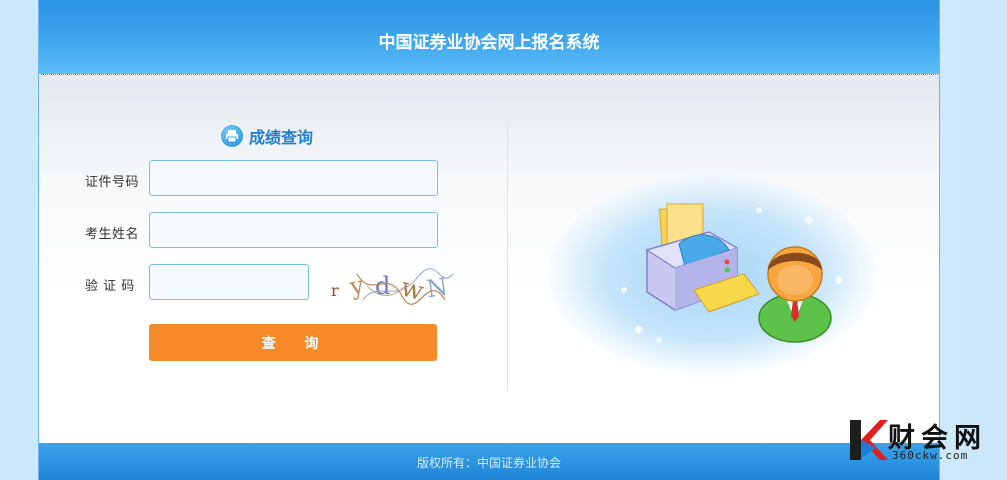 Image resolution: width=1007 pixels, height=480 pixels. I want to click on watermark-url: 360ckw.com, so click(930, 455).